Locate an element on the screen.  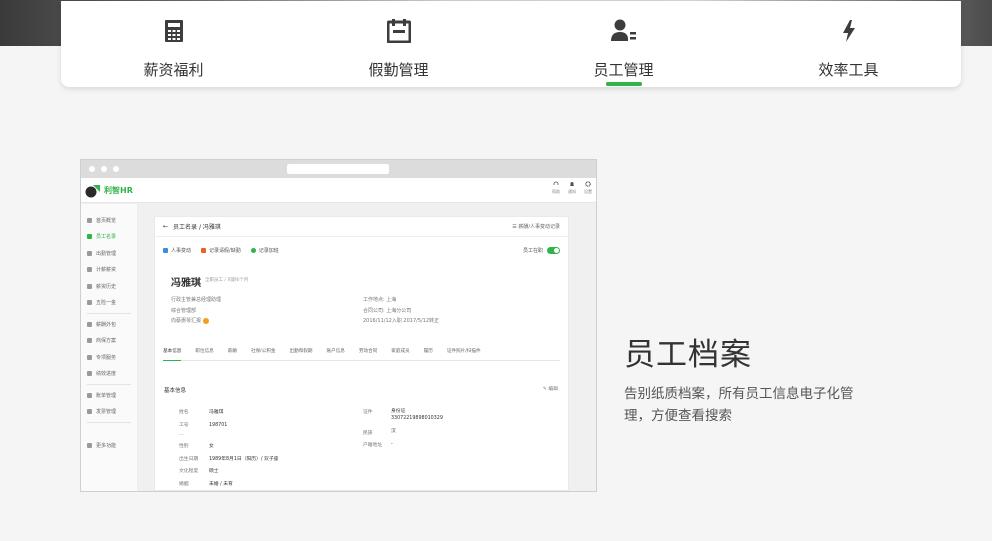
sidebar-item-label: 专项服务 is located at coordinates (106, 357).